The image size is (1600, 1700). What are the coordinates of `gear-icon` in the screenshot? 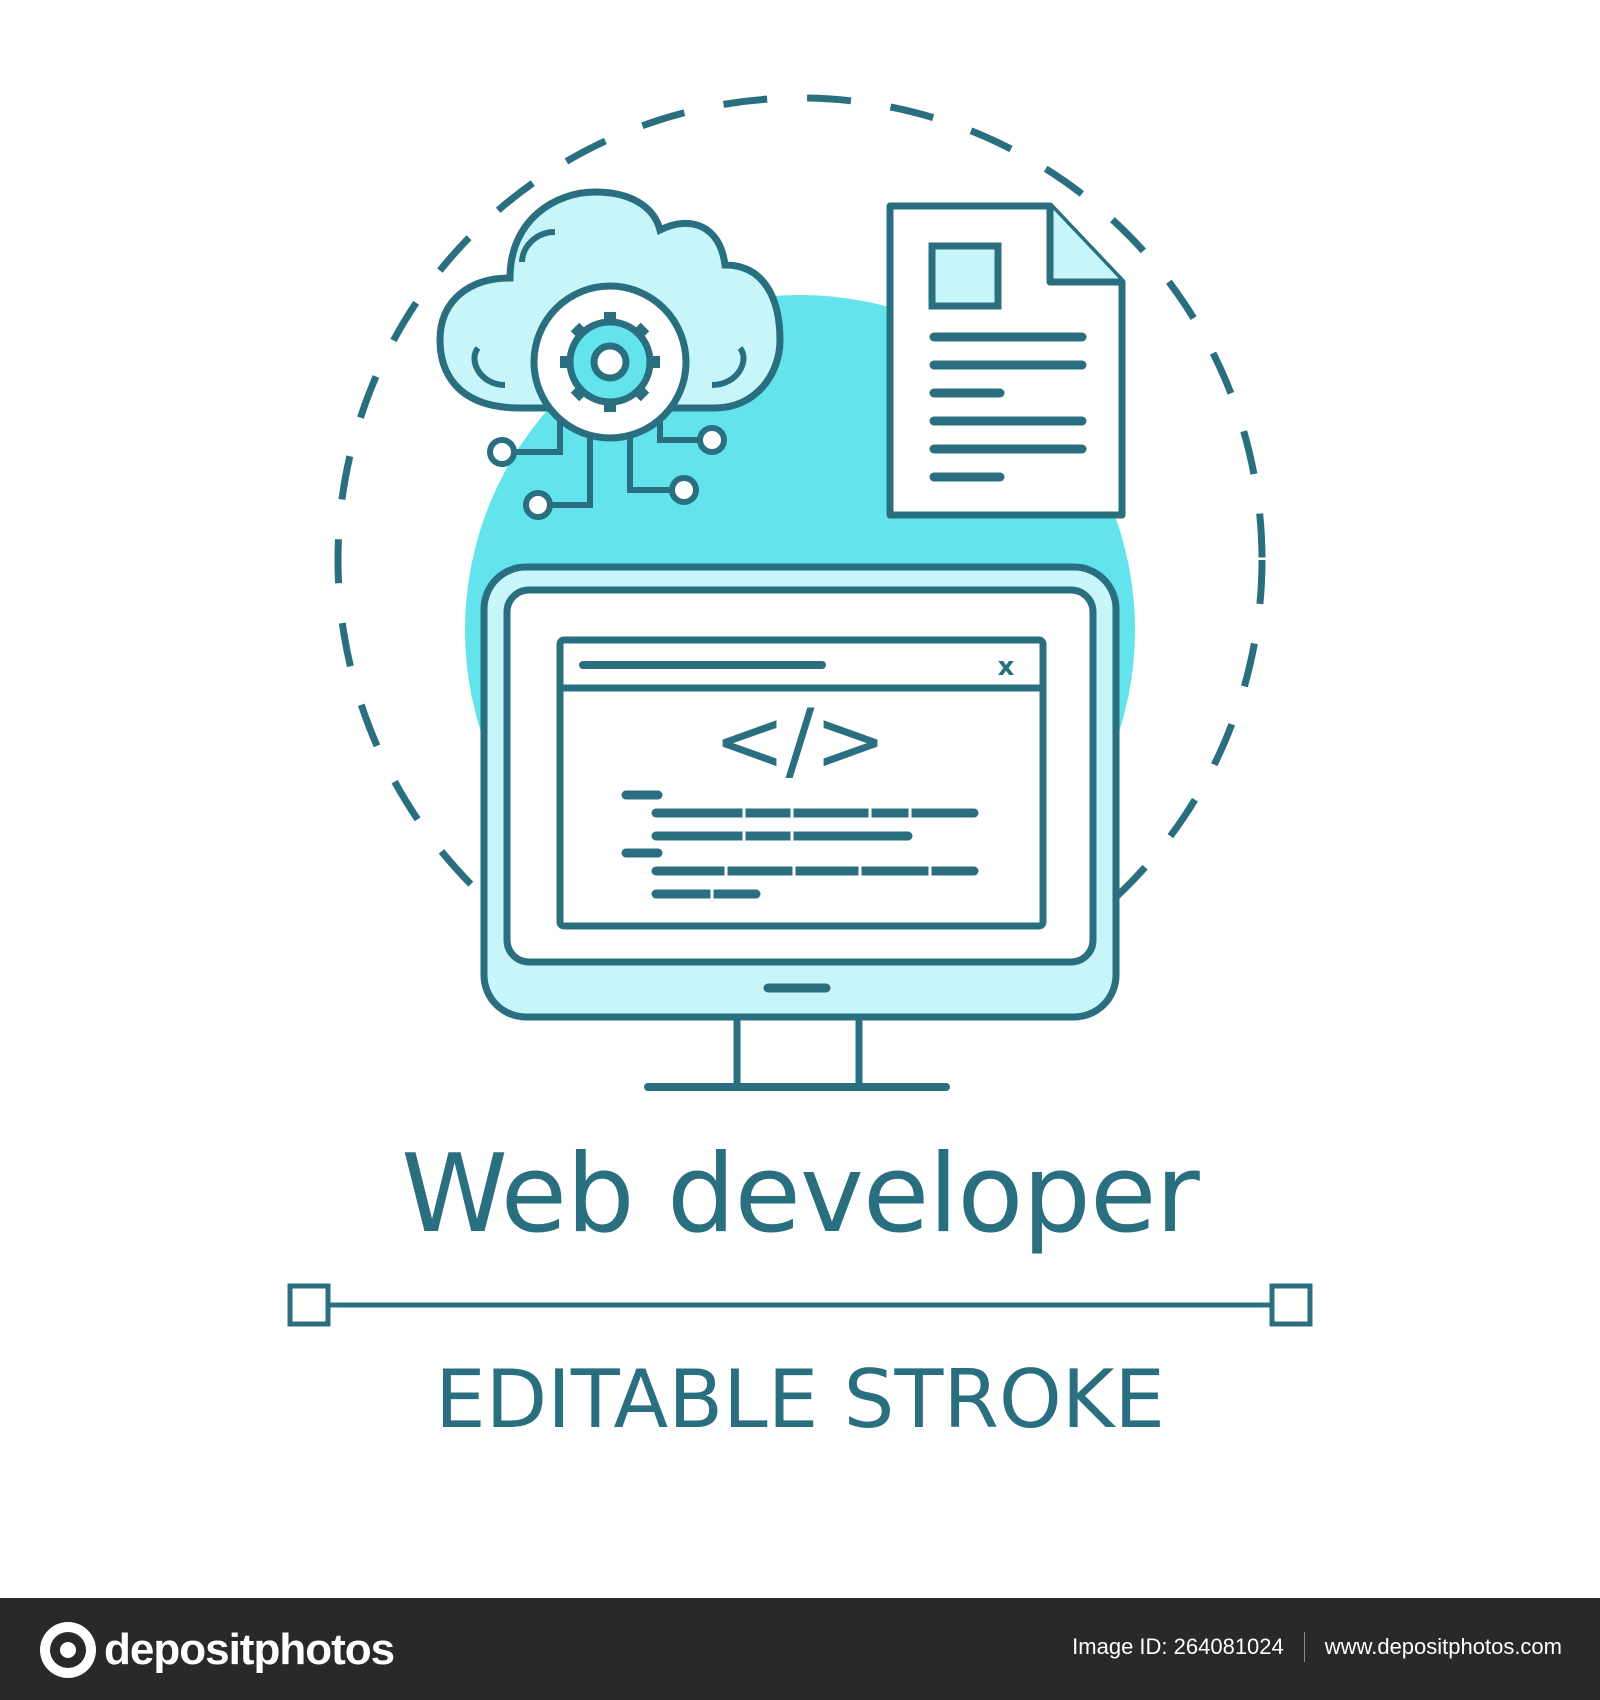 It's located at (610, 362).